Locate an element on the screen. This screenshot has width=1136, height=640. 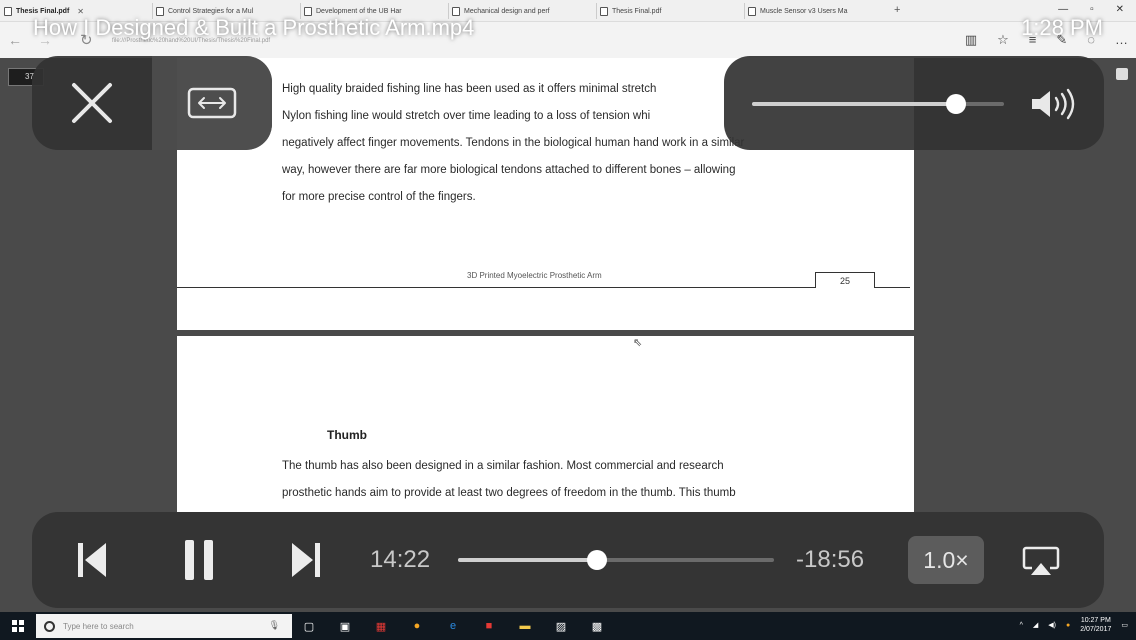
volume-slider is located at coordinates (878, 104).